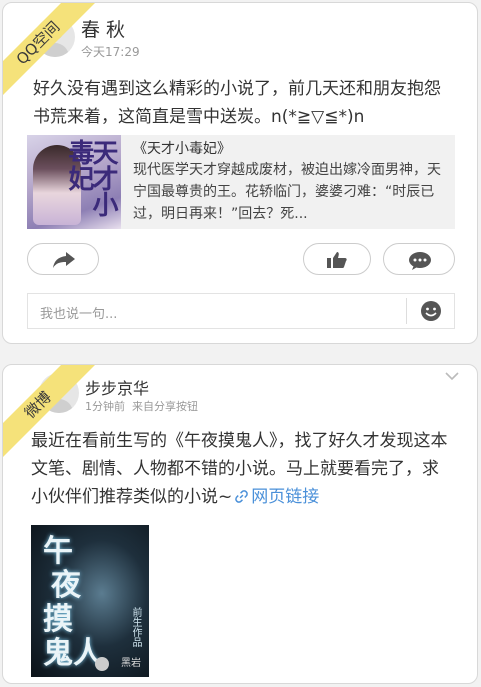  I want to click on thumbs-up-icon, so click(337, 260).